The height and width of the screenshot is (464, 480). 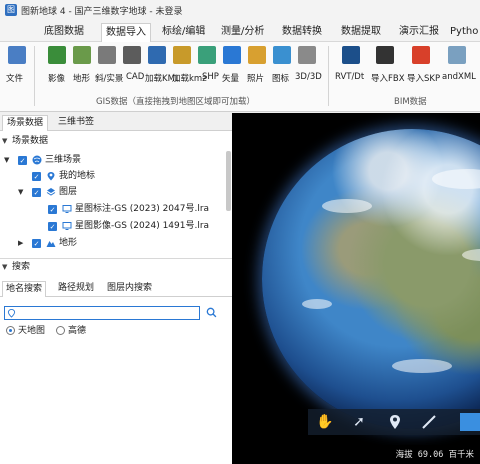 I want to click on load-kmz-button, so click(x=181, y=59).